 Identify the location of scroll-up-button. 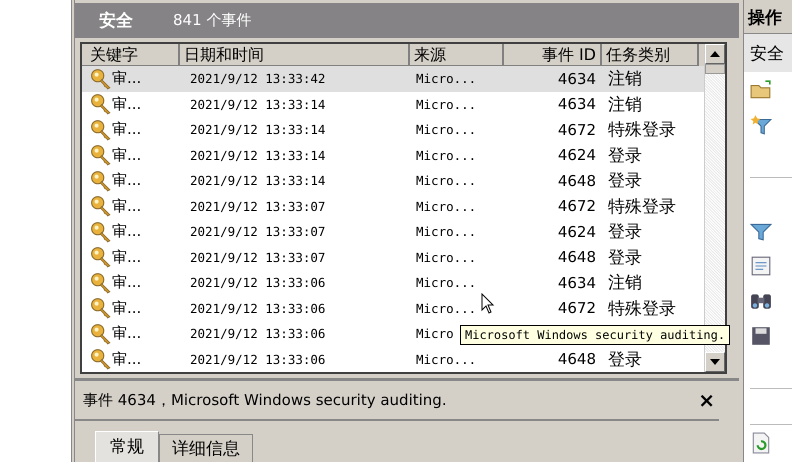
(715, 54).